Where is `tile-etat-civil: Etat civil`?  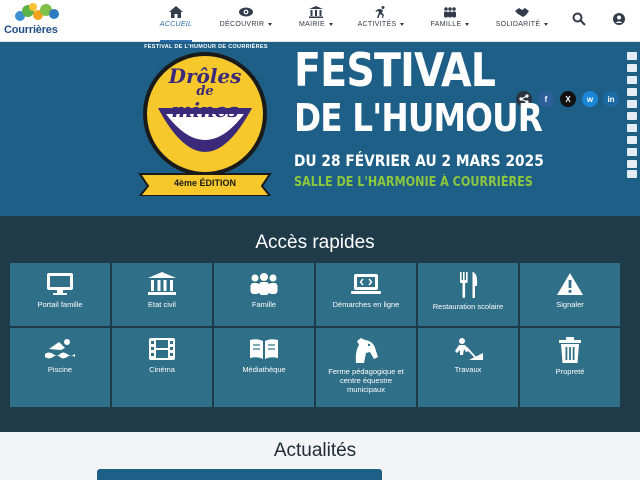 tile-etat-civil: Etat civil is located at coordinates (162, 294).